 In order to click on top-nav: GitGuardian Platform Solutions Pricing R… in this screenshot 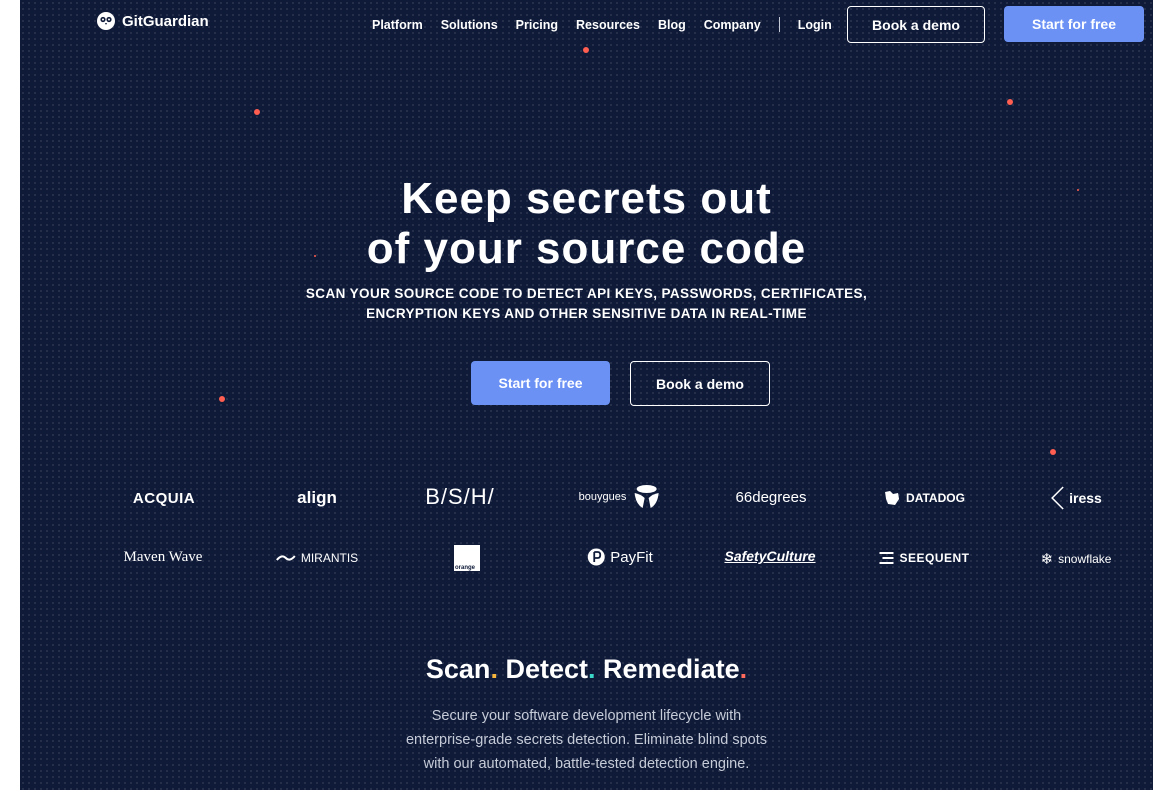, I will do `click(586, 24)`.